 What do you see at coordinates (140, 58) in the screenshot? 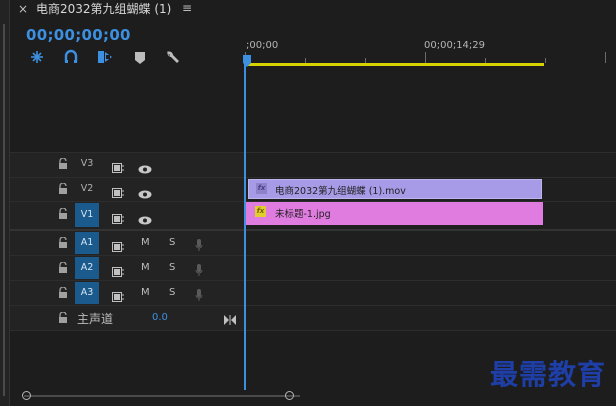
I see `marker-icon` at bounding box center [140, 58].